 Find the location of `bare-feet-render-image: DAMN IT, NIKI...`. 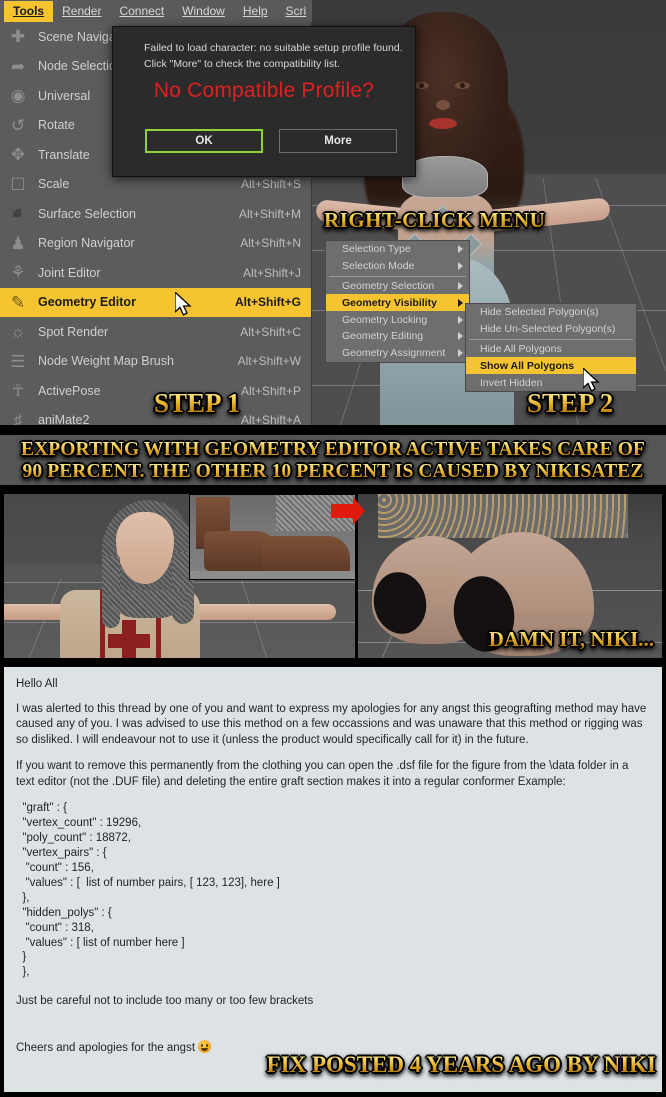

bare-feet-render-image: DAMN IT, NIKI... is located at coordinates (510, 576).